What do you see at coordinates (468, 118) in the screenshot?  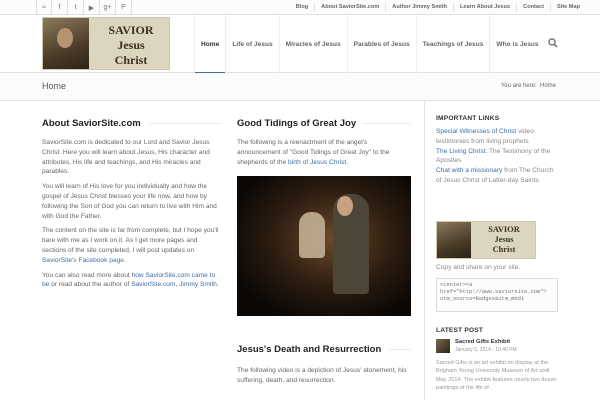 I see `important-links-heading: IMPORTANT LINKS` at bounding box center [468, 118].